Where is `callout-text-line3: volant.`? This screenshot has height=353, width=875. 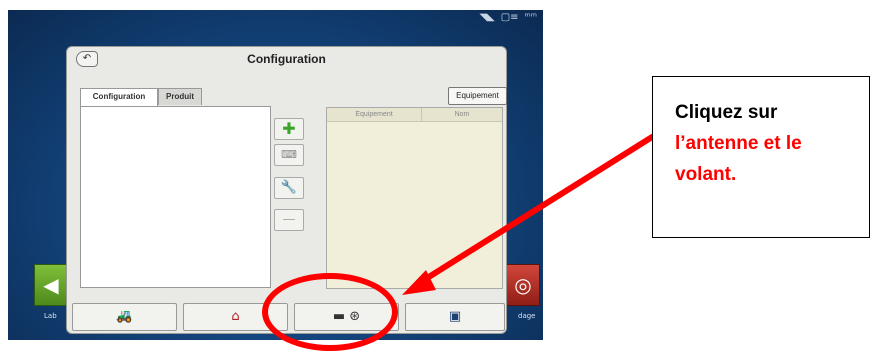 callout-text-line3: volant. is located at coordinates (706, 174).